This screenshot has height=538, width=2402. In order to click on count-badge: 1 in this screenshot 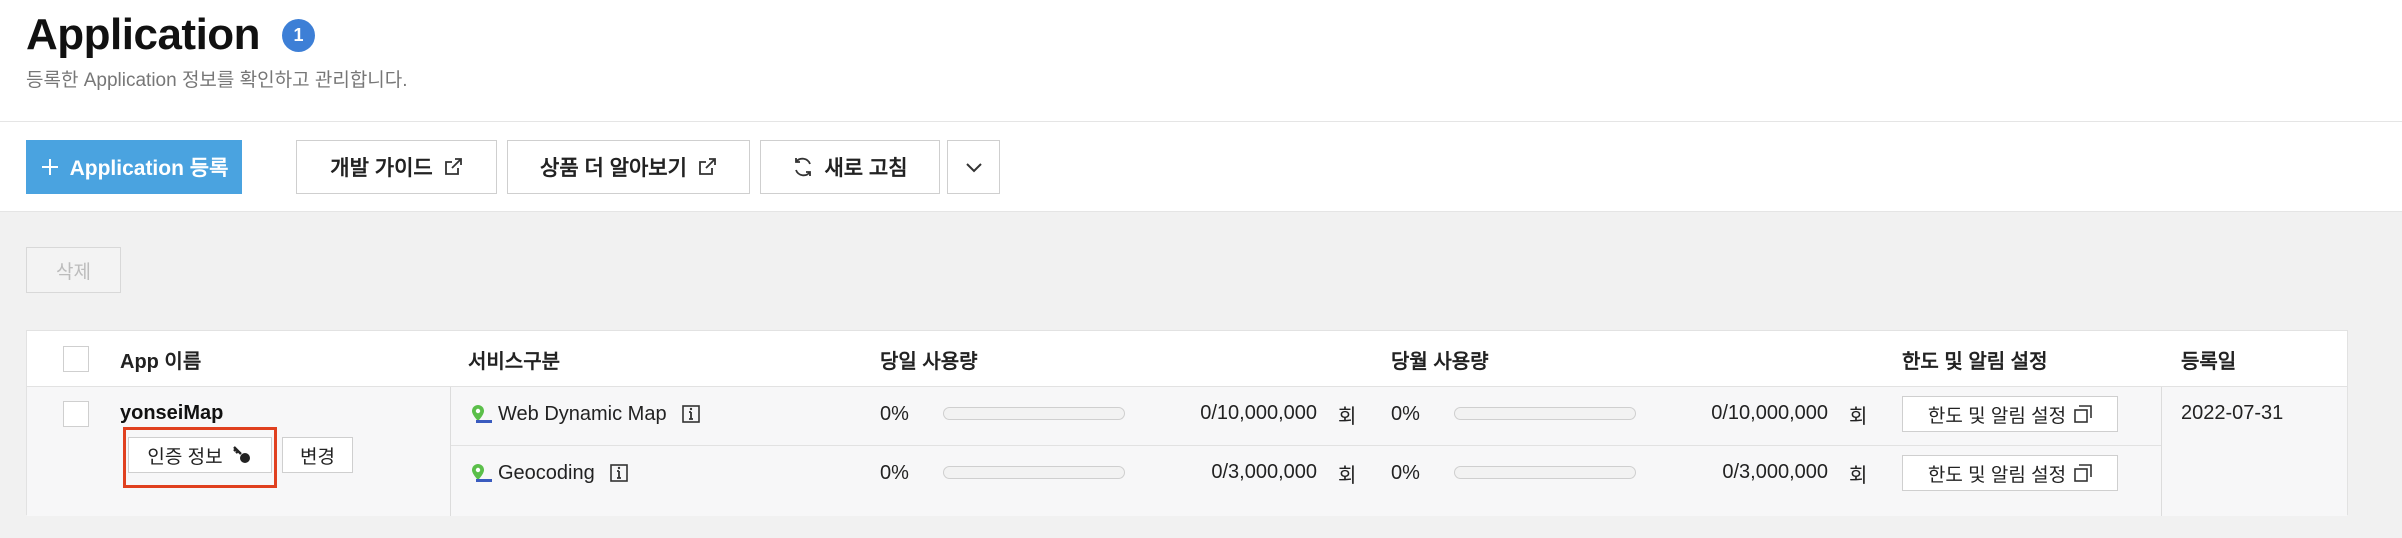, I will do `click(299, 35)`.